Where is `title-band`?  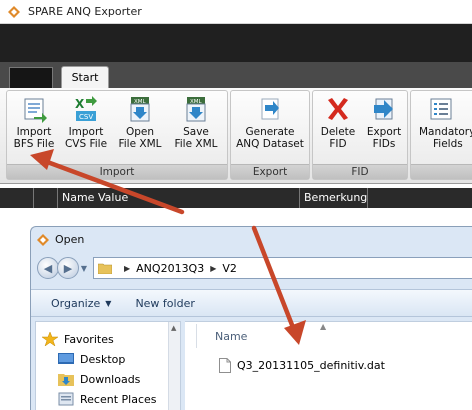
title-band is located at coordinates (236, 43).